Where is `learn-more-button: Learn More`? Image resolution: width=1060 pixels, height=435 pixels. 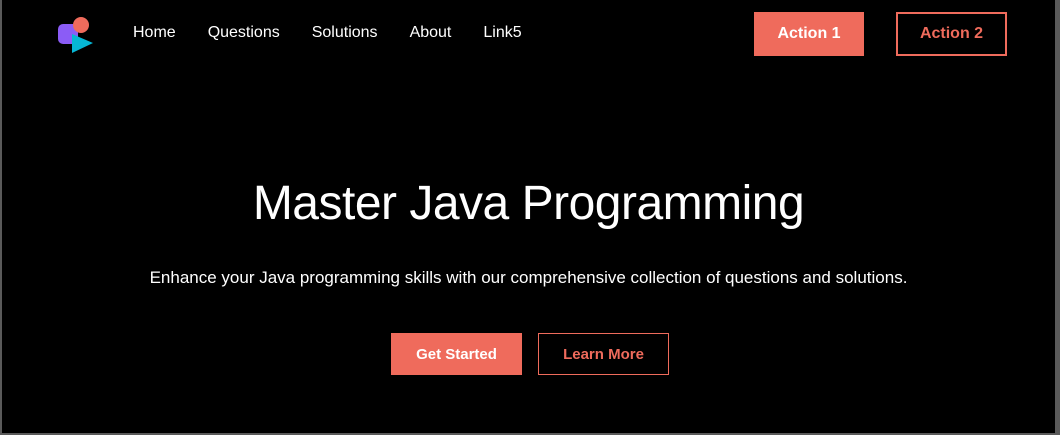 learn-more-button: Learn More is located at coordinates (603, 354).